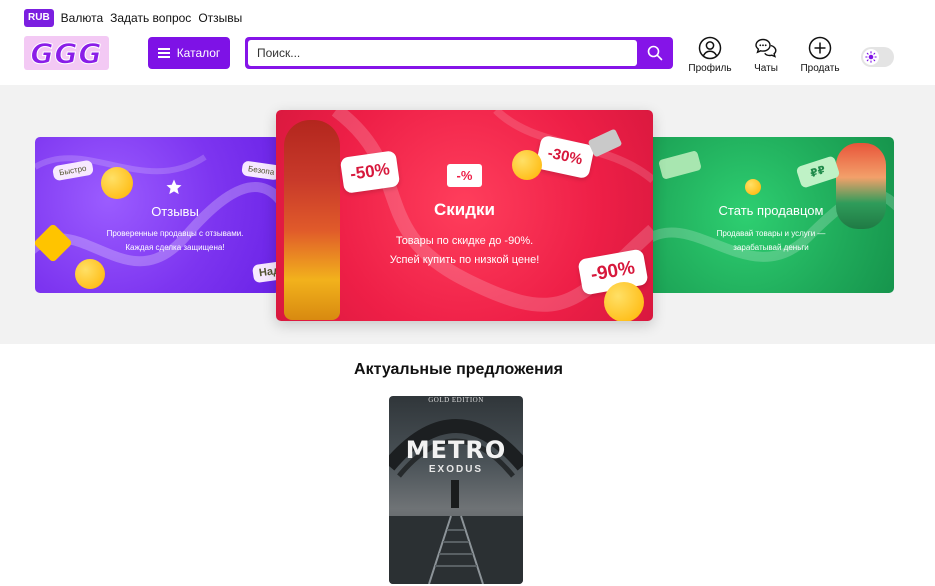 This screenshot has width=935, height=586. What do you see at coordinates (456, 400) in the screenshot?
I see `product-edition: GOLD EDITION` at bounding box center [456, 400].